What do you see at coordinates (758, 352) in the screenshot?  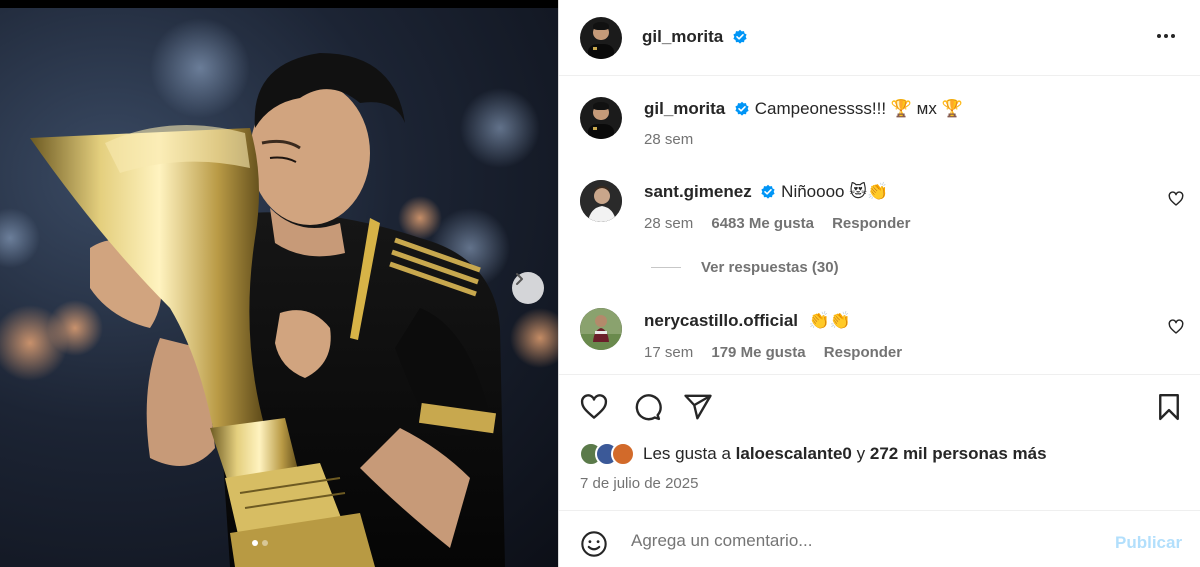 I see `comment-likes: 179 Me gusta` at bounding box center [758, 352].